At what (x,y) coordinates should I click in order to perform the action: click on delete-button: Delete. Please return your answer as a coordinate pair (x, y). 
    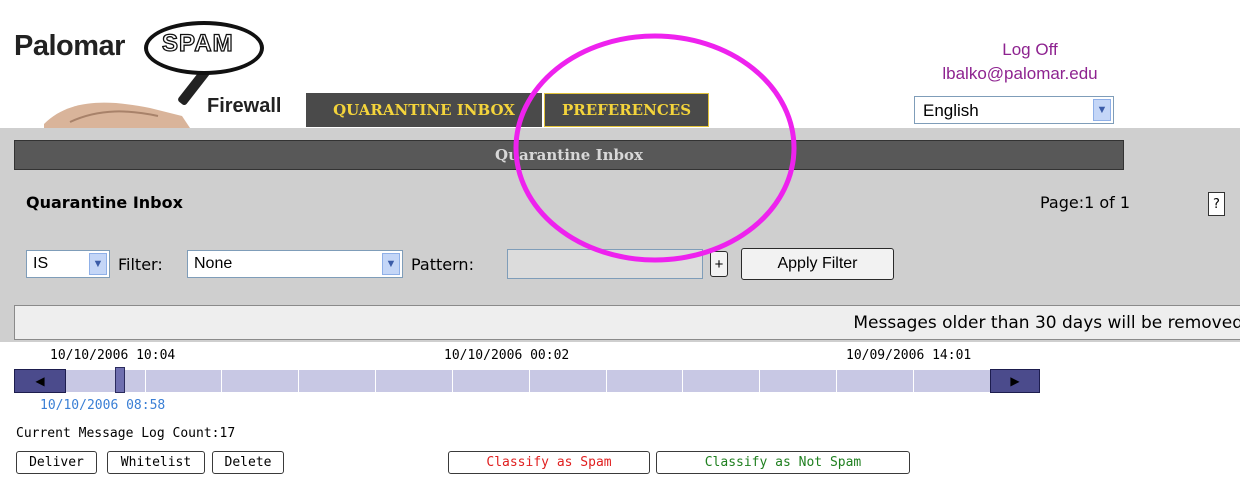
    Looking at the image, I should click on (248, 462).